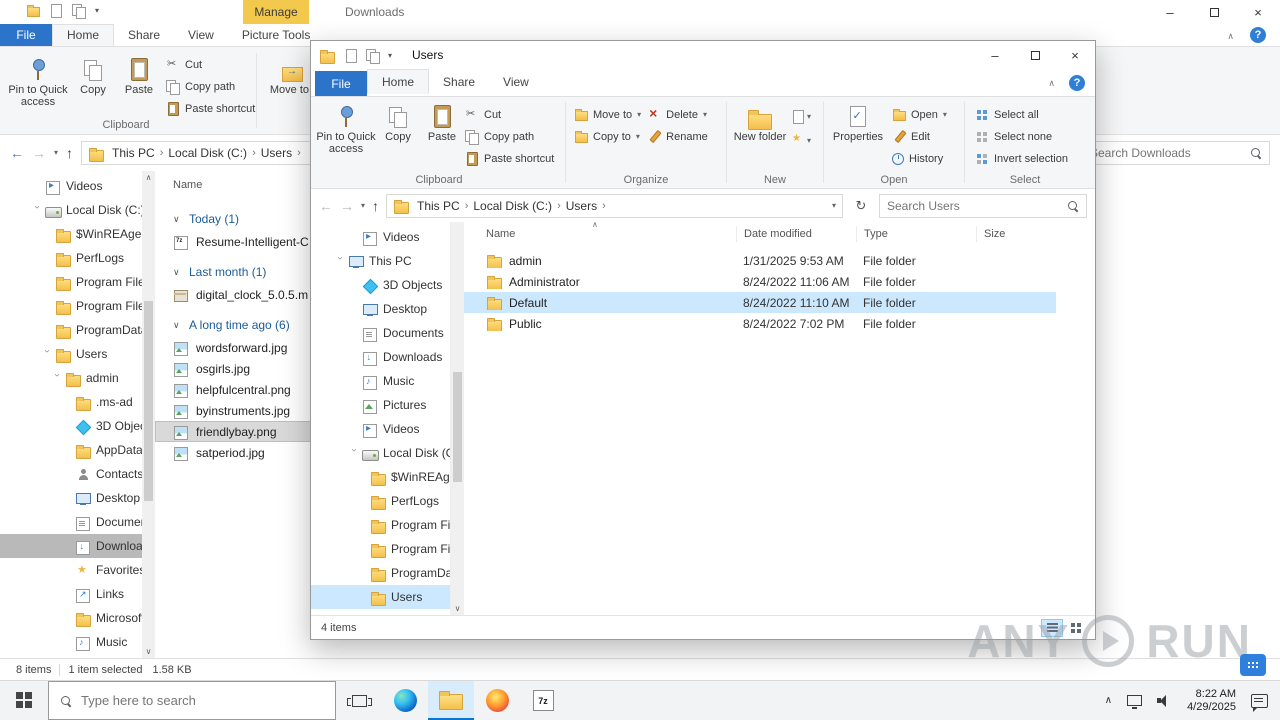 The image size is (1280, 720). I want to click on edge-taskbar-button, so click(405, 700).